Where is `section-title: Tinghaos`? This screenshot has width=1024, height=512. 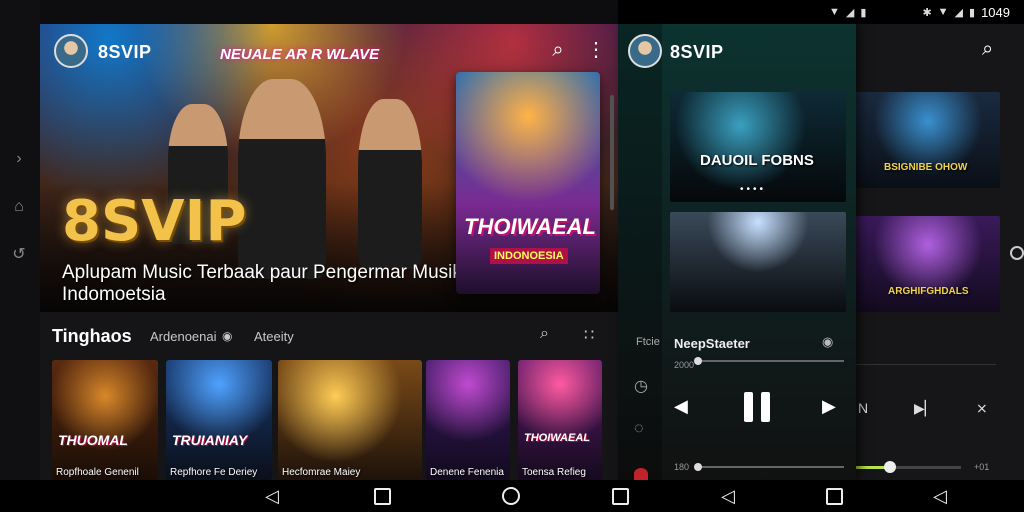 section-title: Tinghaos is located at coordinates (92, 336).